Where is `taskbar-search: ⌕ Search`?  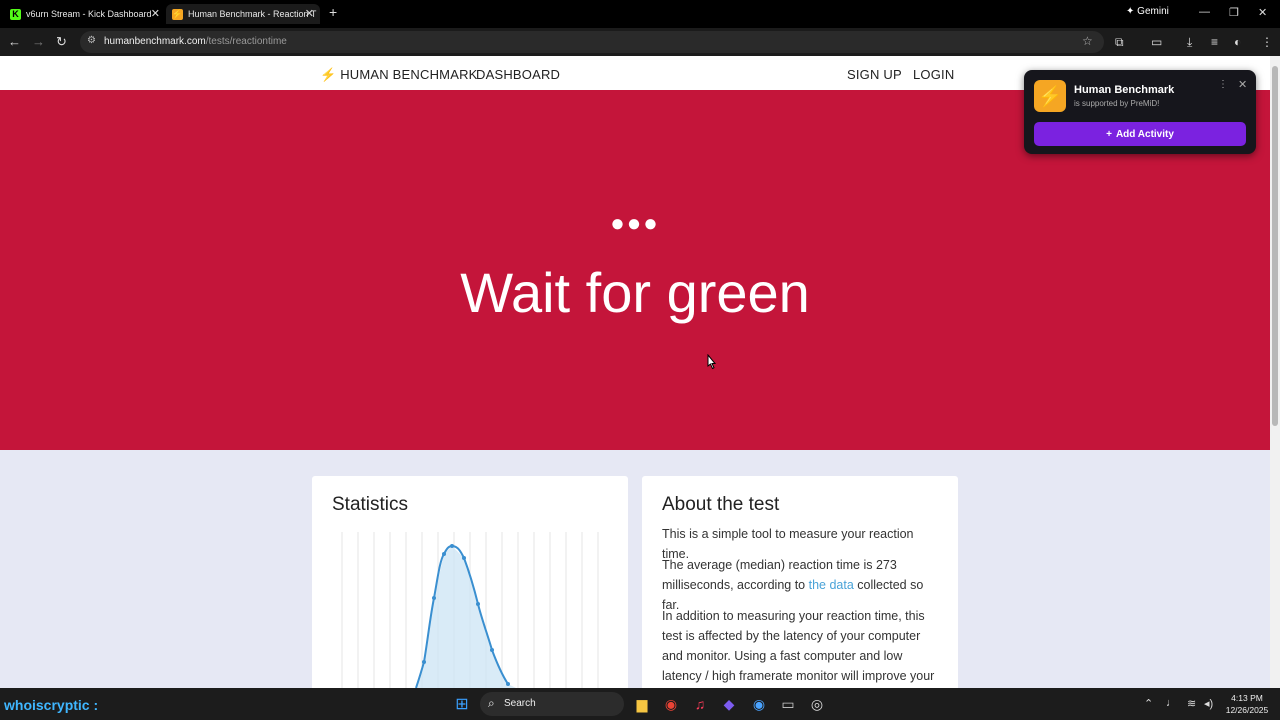 taskbar-search: ⌕ Search is located at coordinates (552, 704).